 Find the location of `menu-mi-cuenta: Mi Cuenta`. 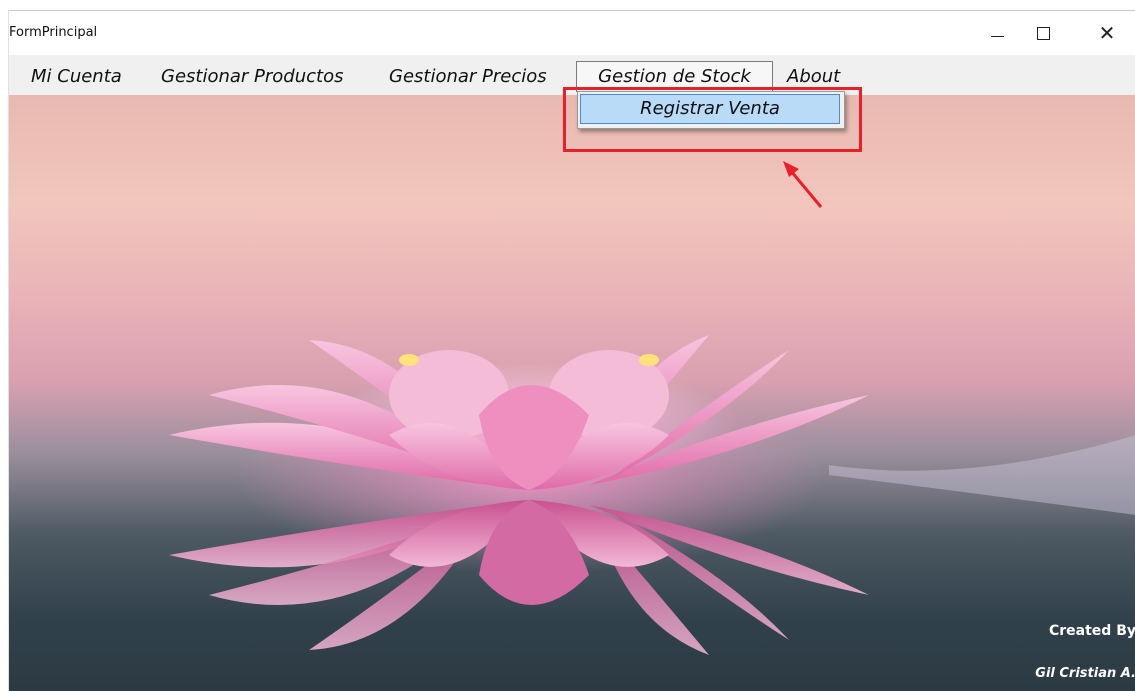

menu-mi-cuenta: Mi Cuenta is located at coordinates (76, 77).